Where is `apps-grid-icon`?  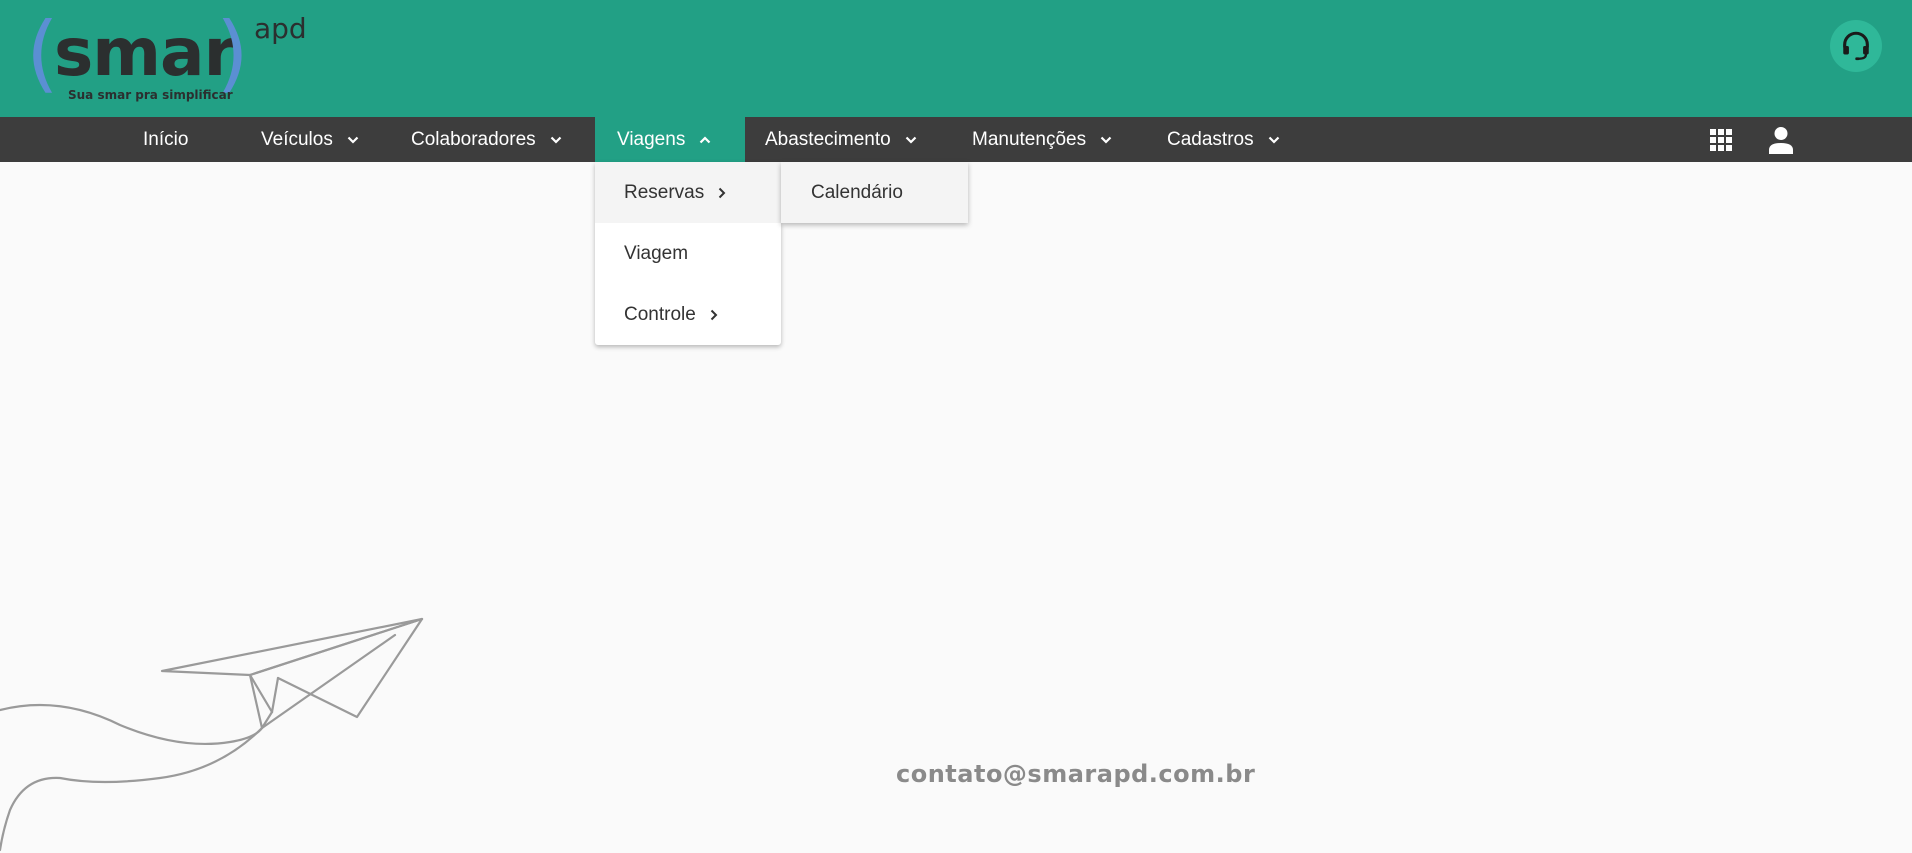 apps-grid-icon is located at coordinates (1721, 139).